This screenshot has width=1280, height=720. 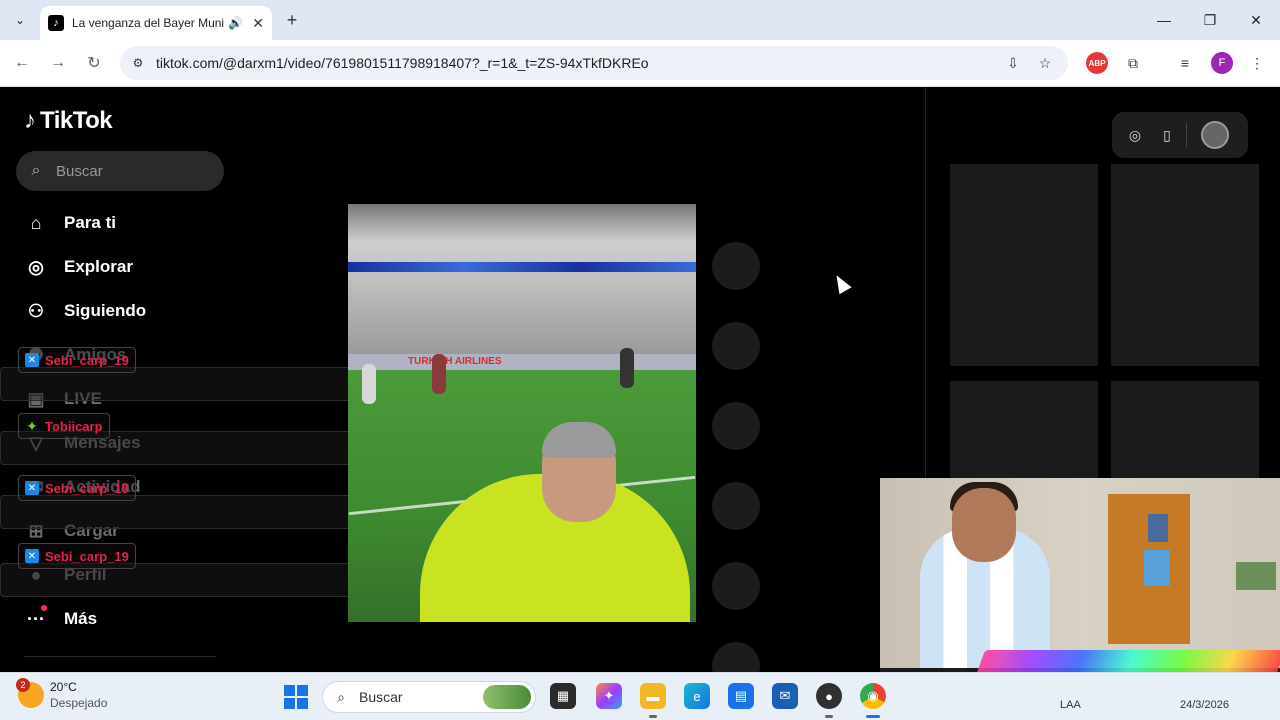 I want to click on tiktok-coin-icon: ◎, so click(x=1135, y=135).